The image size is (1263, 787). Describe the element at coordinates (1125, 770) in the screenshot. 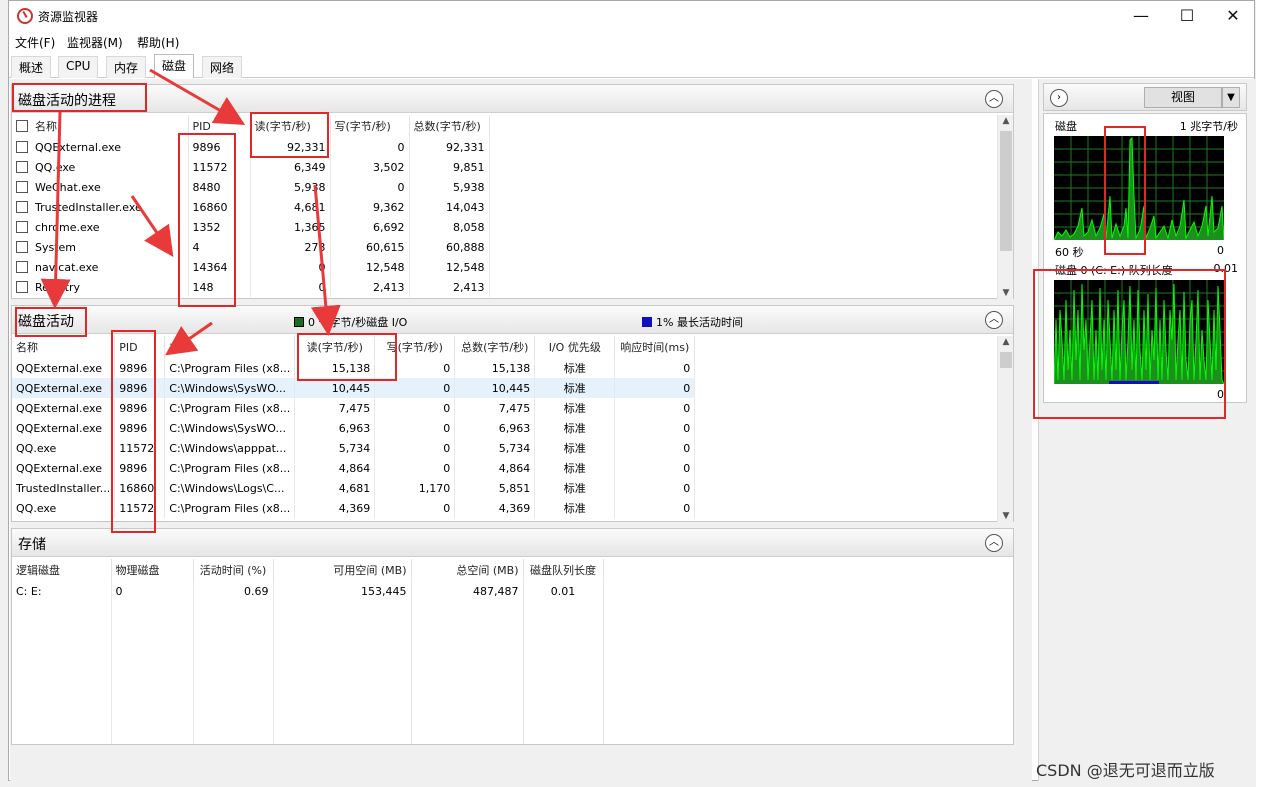

I see `watermark-text: CSDN @退无可退而立版` at that location.